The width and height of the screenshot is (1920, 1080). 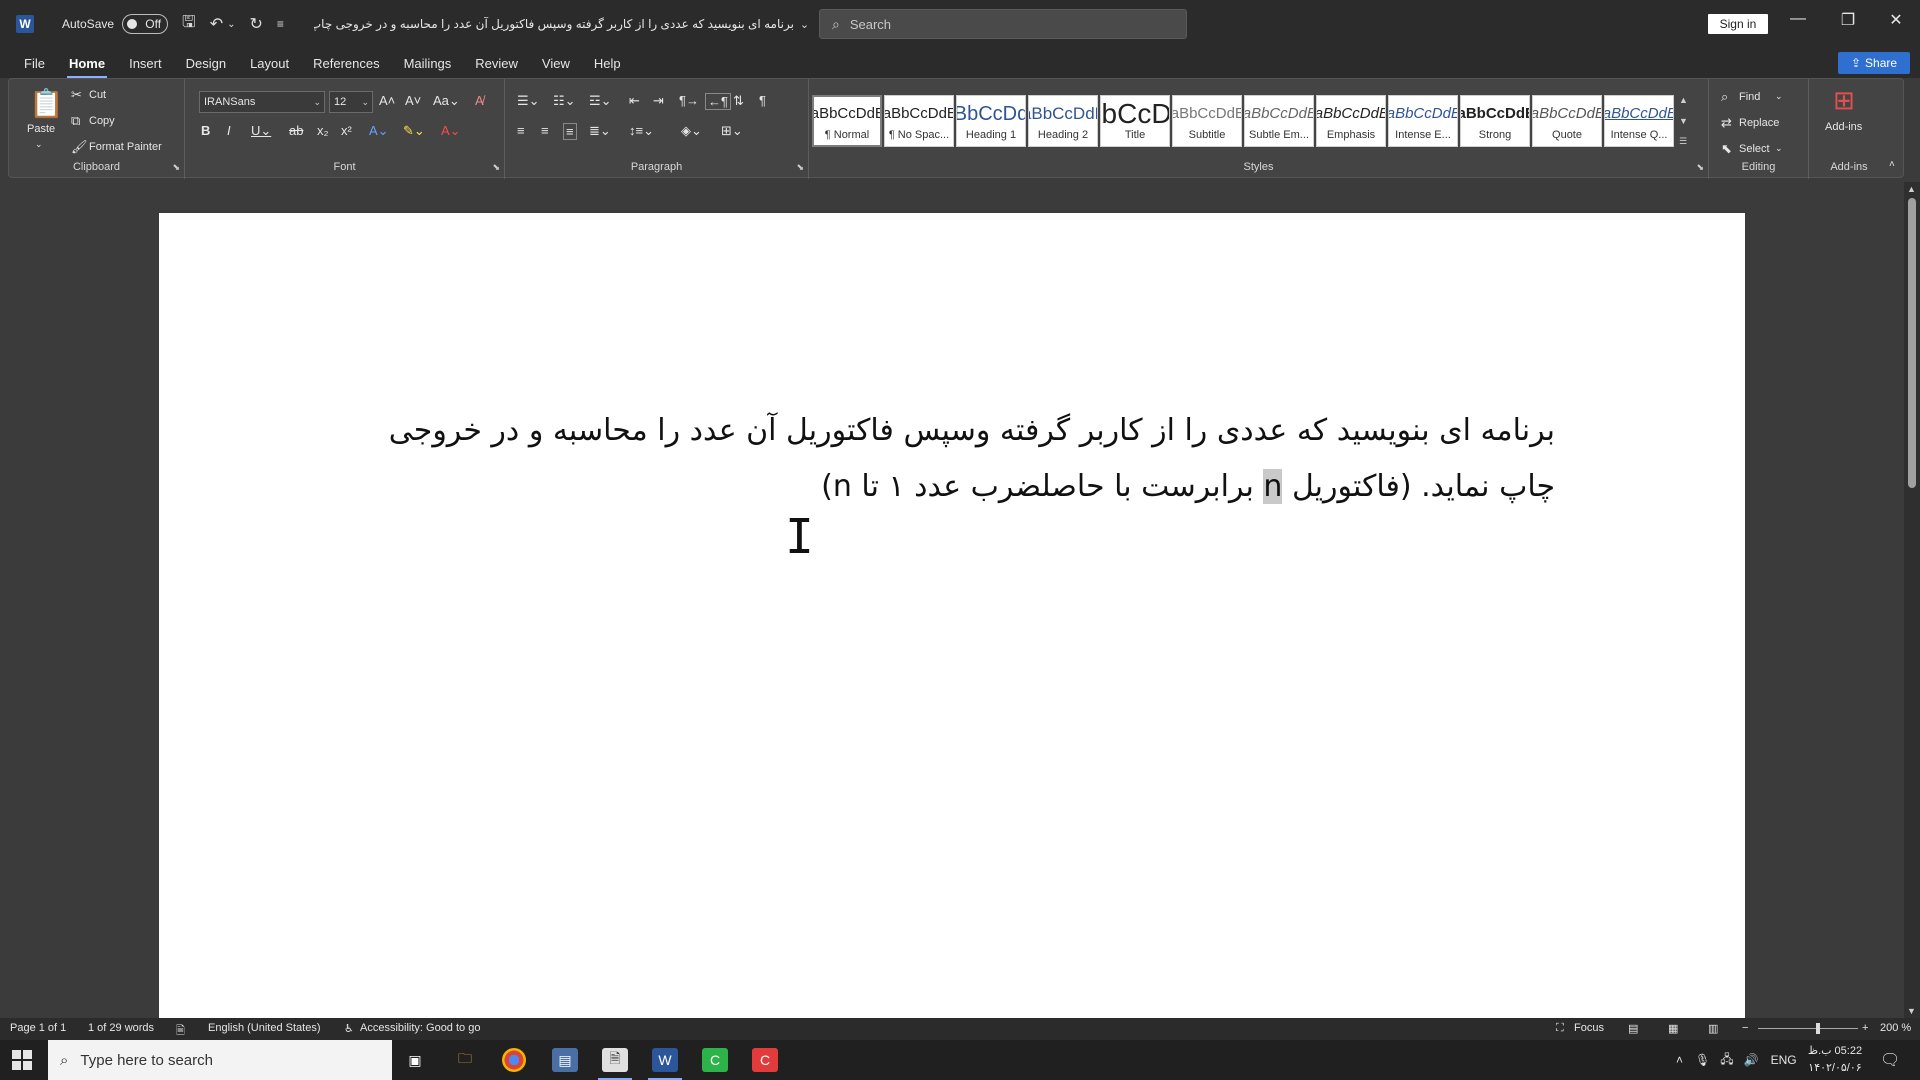 I want to click on zoom-out-icon: −, so click(x=1745, y=1028).